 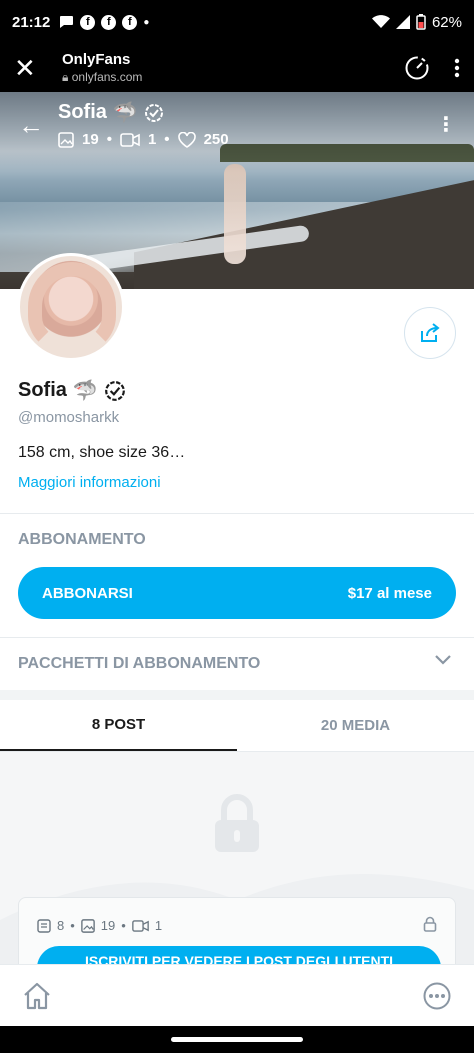 I want to click on browser-url: 🔒︎ onlyfans.com, so click(x=102, y=77).